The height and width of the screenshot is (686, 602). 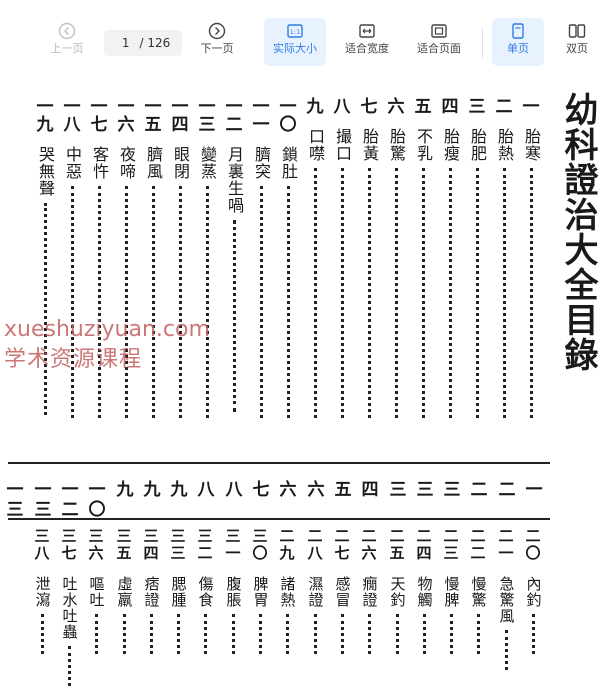 I want to click on toc-entry-title: 急驚風, so click(x=506, y=600).